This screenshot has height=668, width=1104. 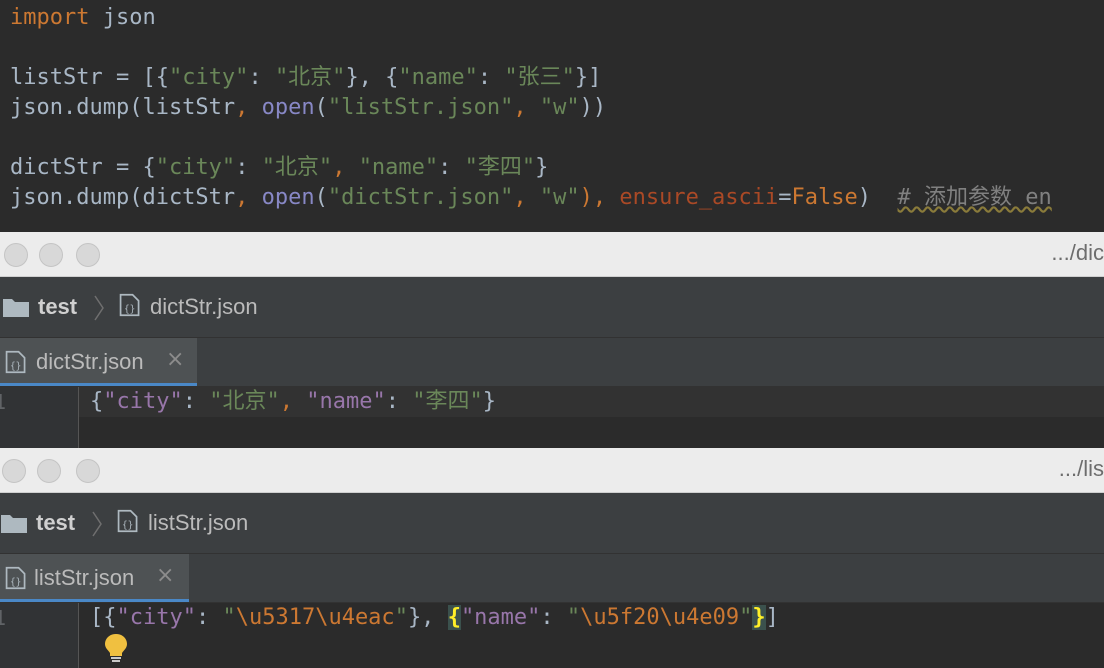 I want to click on code-token: \u5f20\u4e09, so click(x=660, y=617).